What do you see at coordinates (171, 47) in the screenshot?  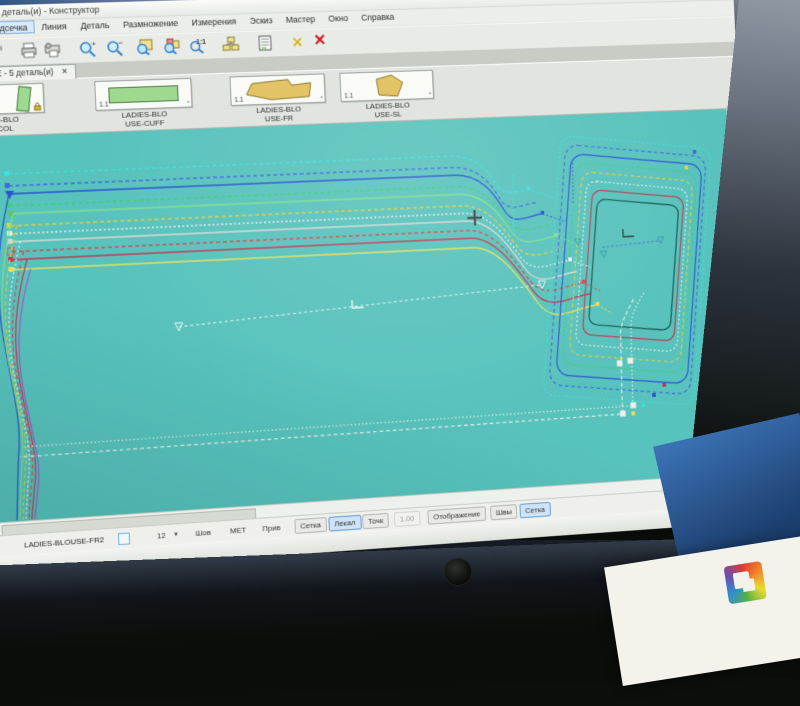 I see `zoom-objects-icon` at bounding box center [171, 47].